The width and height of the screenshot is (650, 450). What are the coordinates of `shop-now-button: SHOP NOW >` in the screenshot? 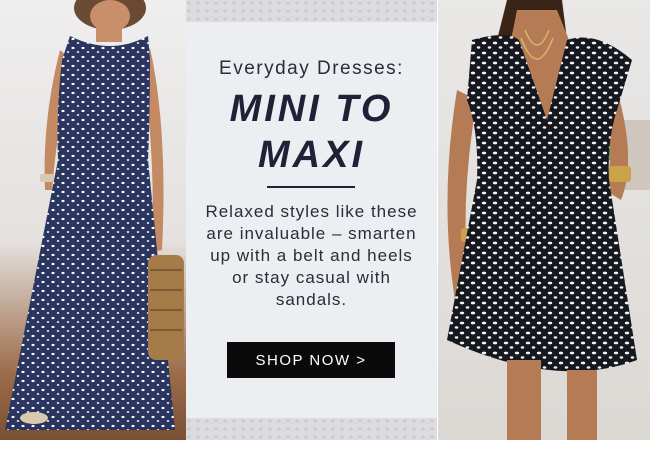 It's located at (311, 360).